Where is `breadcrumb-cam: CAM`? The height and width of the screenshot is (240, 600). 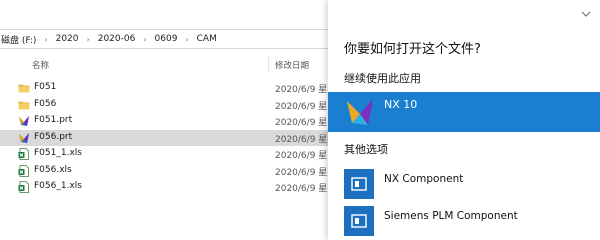
breadcrumb-cam: CAM is located at coordinates (207, 39).